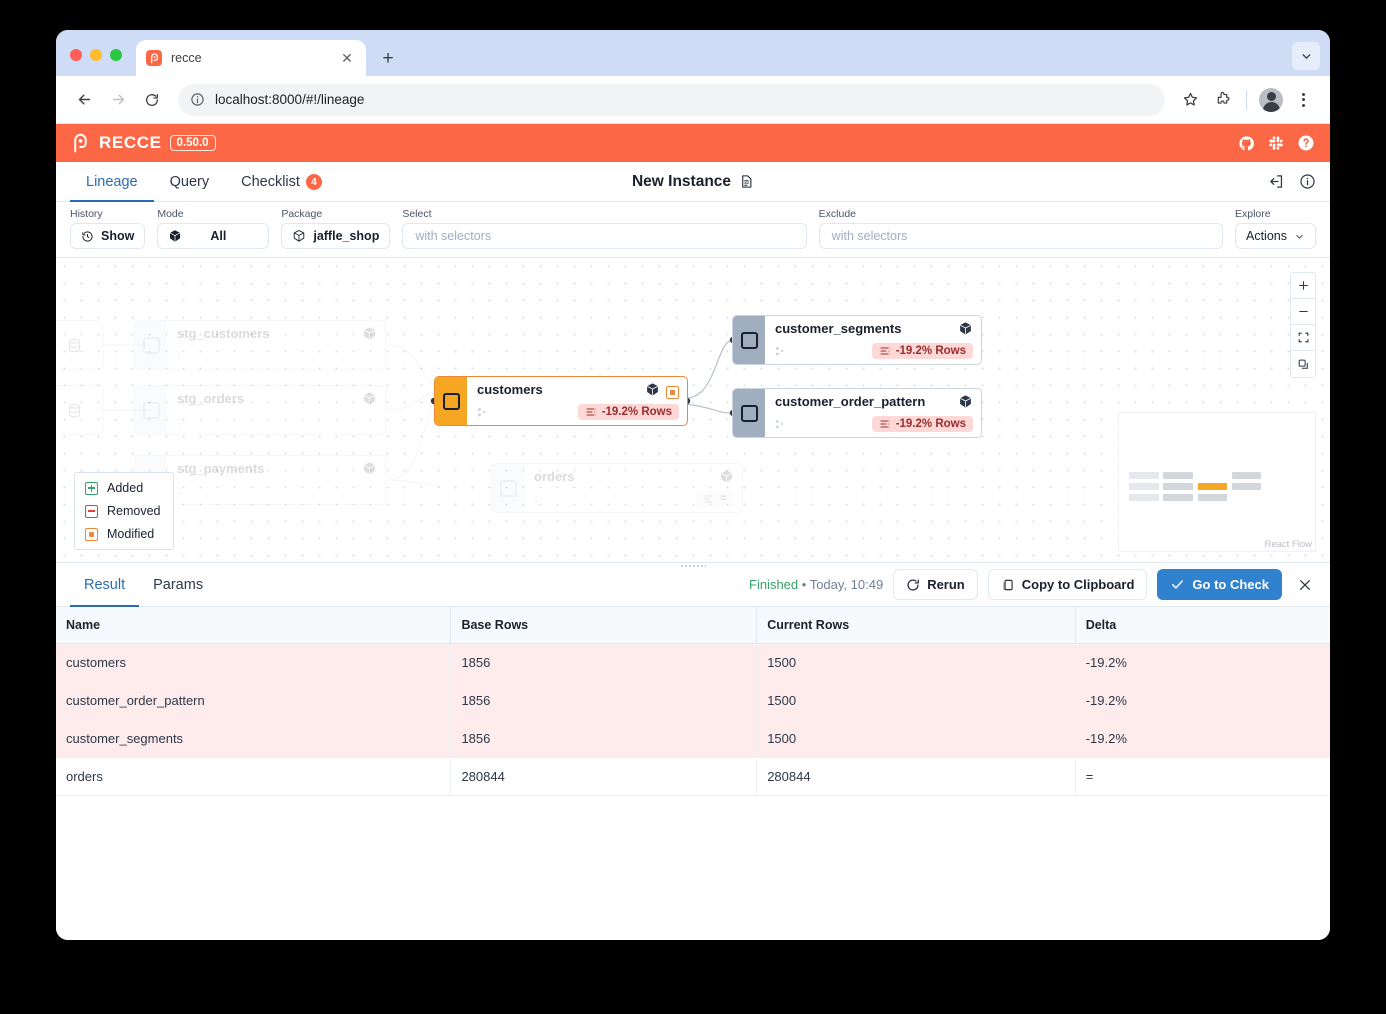  What do you see at coordinates (96, 55) in the screenshot?
I see `minimize-window-button` at bounding box center [96, 55].